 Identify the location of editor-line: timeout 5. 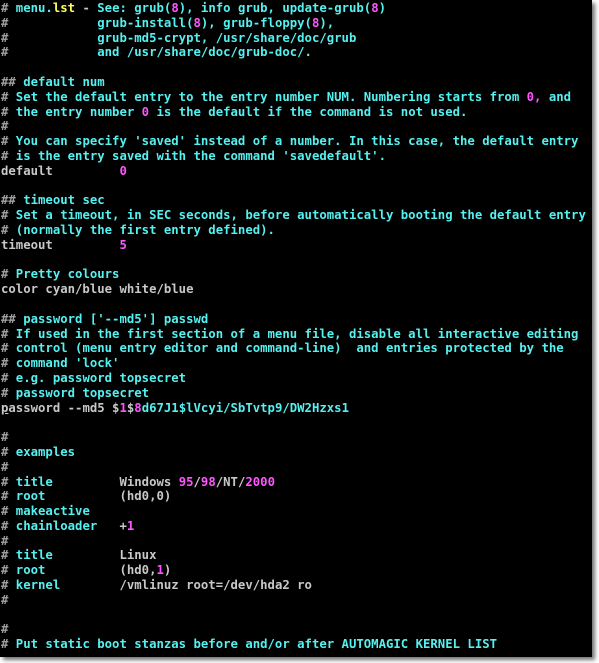
(293, 245).